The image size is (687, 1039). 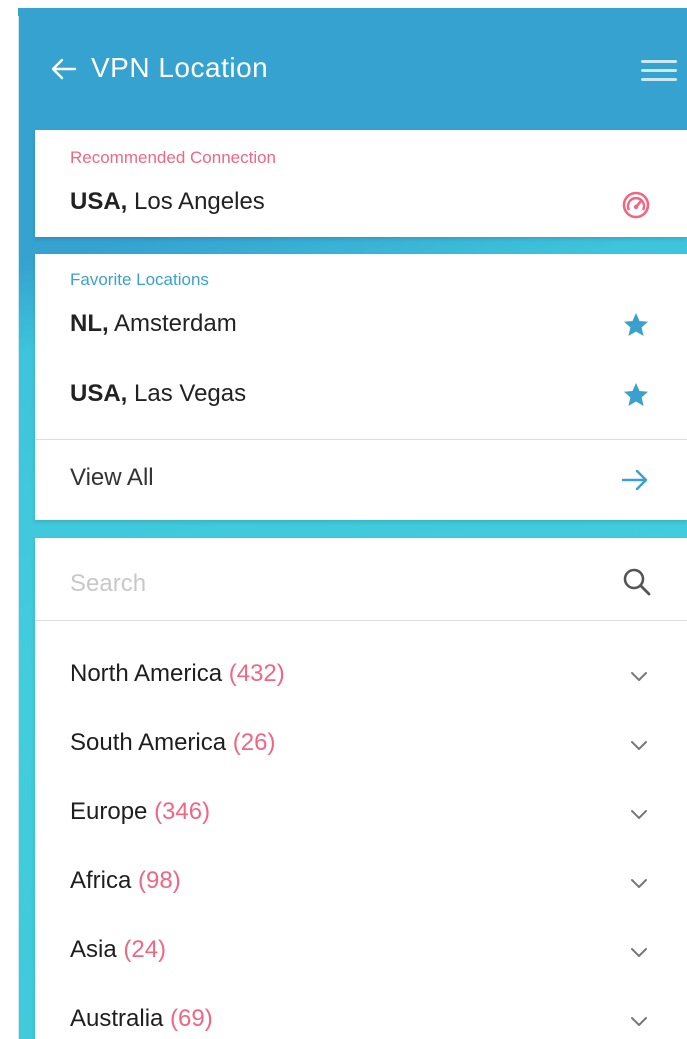 What do you see at coordinates (190, 393) in the screenshot?
I see `city-name: Las Vegas` at bounding box center [190, 393].